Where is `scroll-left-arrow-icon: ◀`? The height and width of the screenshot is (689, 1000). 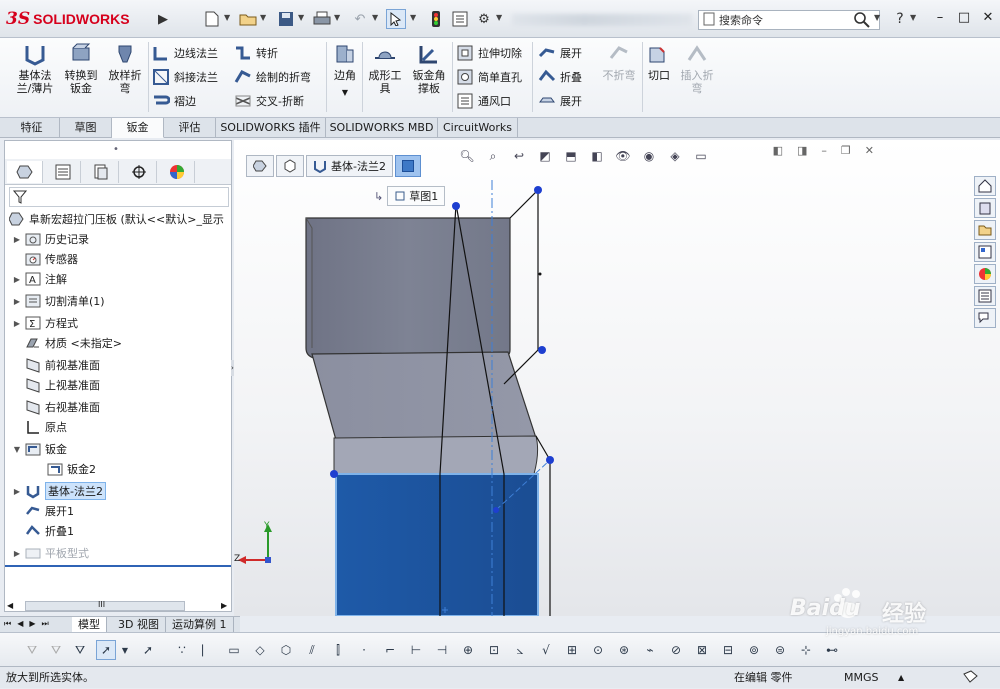 scroll-left-arrow-icon: ◀ is located at coordinates (10, 605).